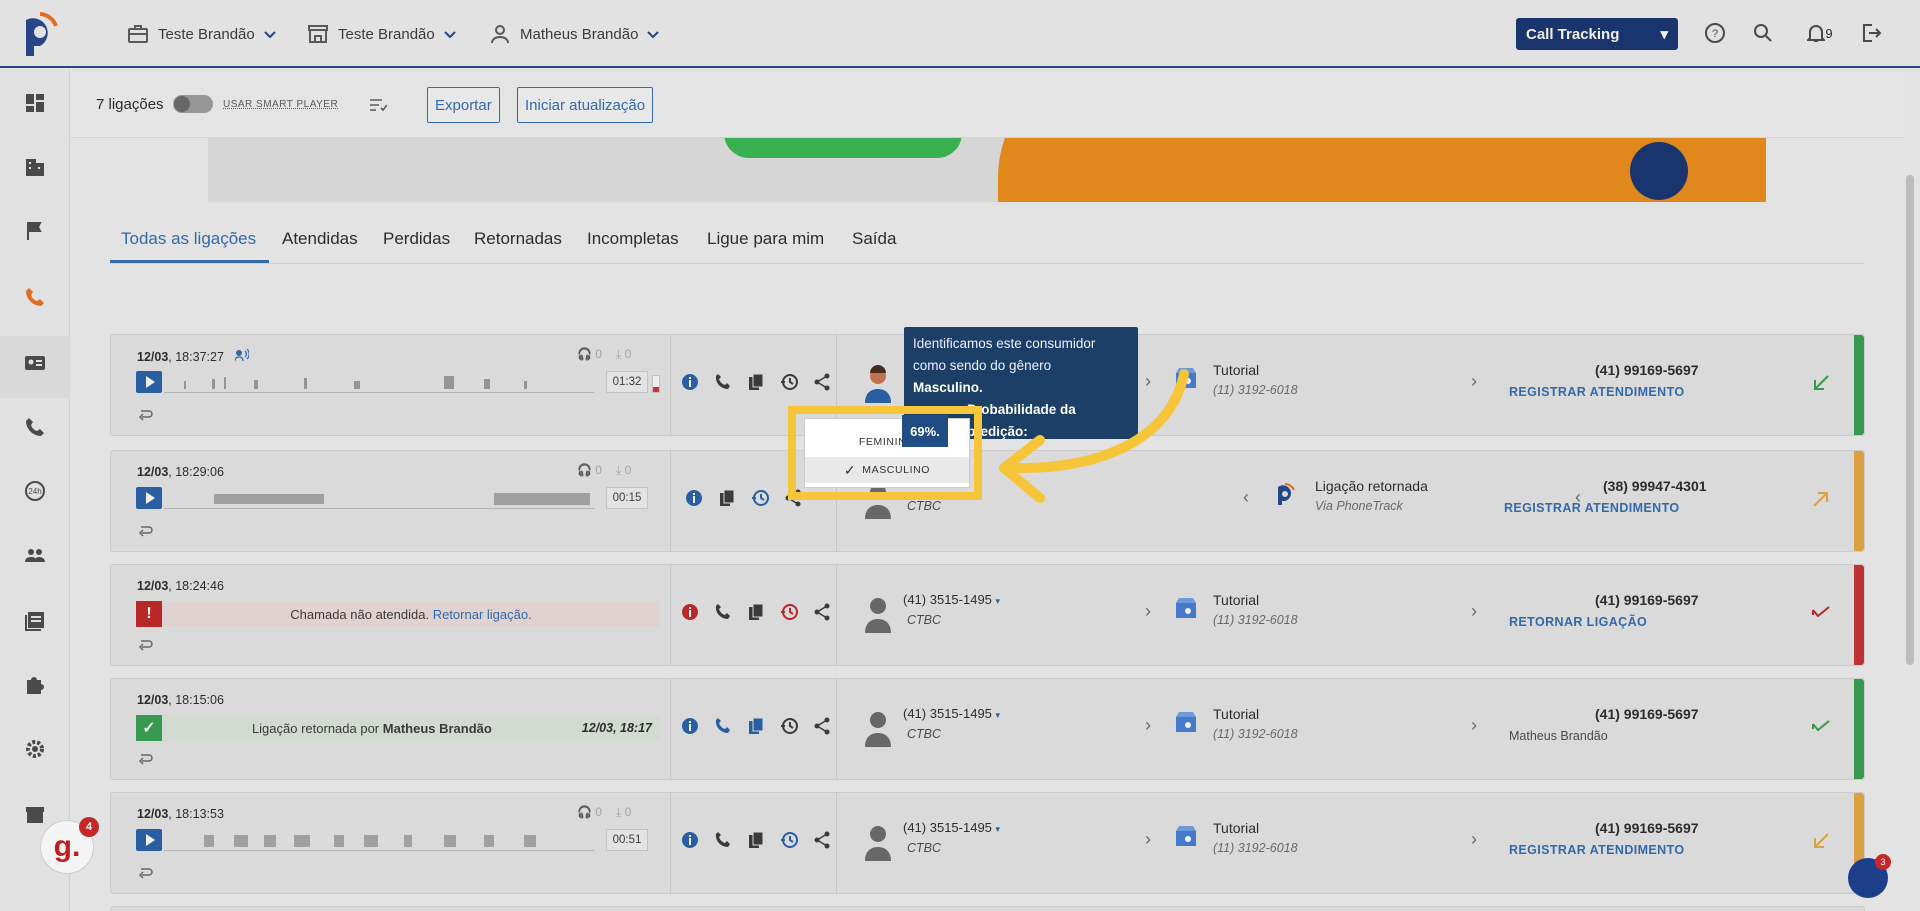 The height and width of the screenshot is (911, 1920). What do you see at coordinates (1236, 828) in the screenshot?
I see `destination-name: Tutorial` at bounding box center [1236, 828].